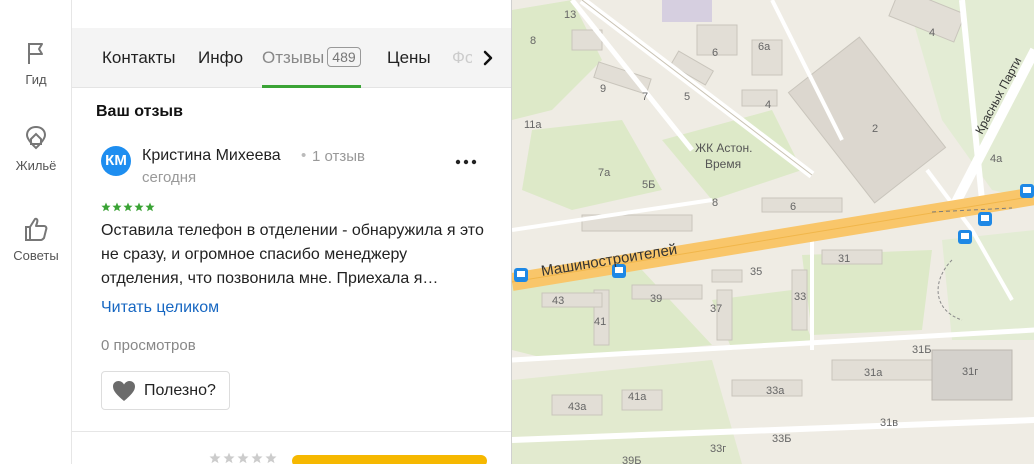 The height and width of the screenshot is (464, 1034). I want to click on panel-top, so click(291, 14).